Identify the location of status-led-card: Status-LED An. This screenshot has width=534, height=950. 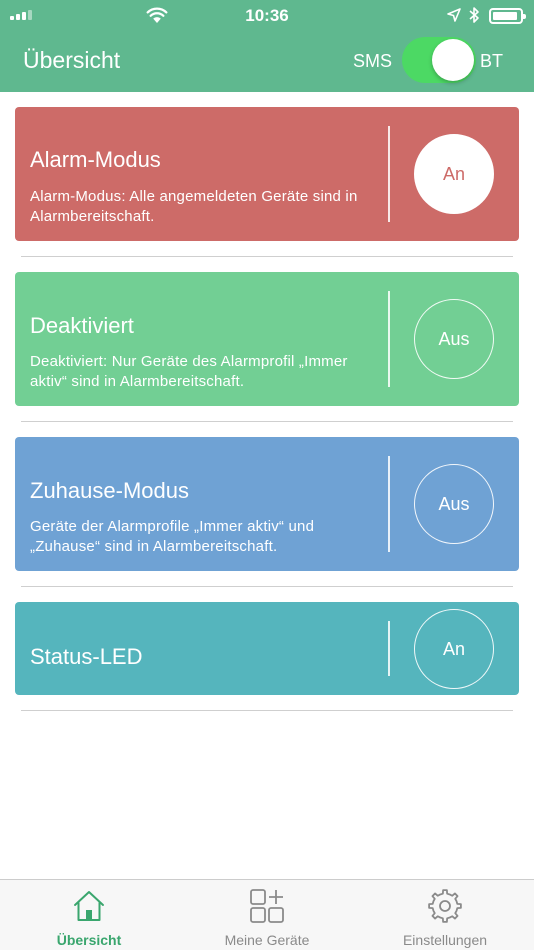
(267, 648).